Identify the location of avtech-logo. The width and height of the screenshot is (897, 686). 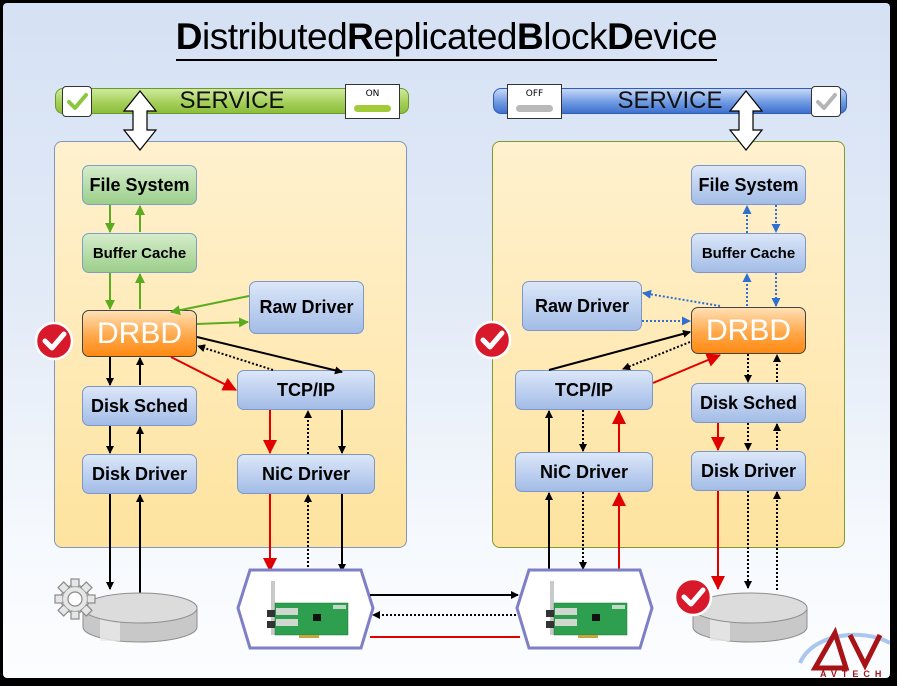
(844, 648).